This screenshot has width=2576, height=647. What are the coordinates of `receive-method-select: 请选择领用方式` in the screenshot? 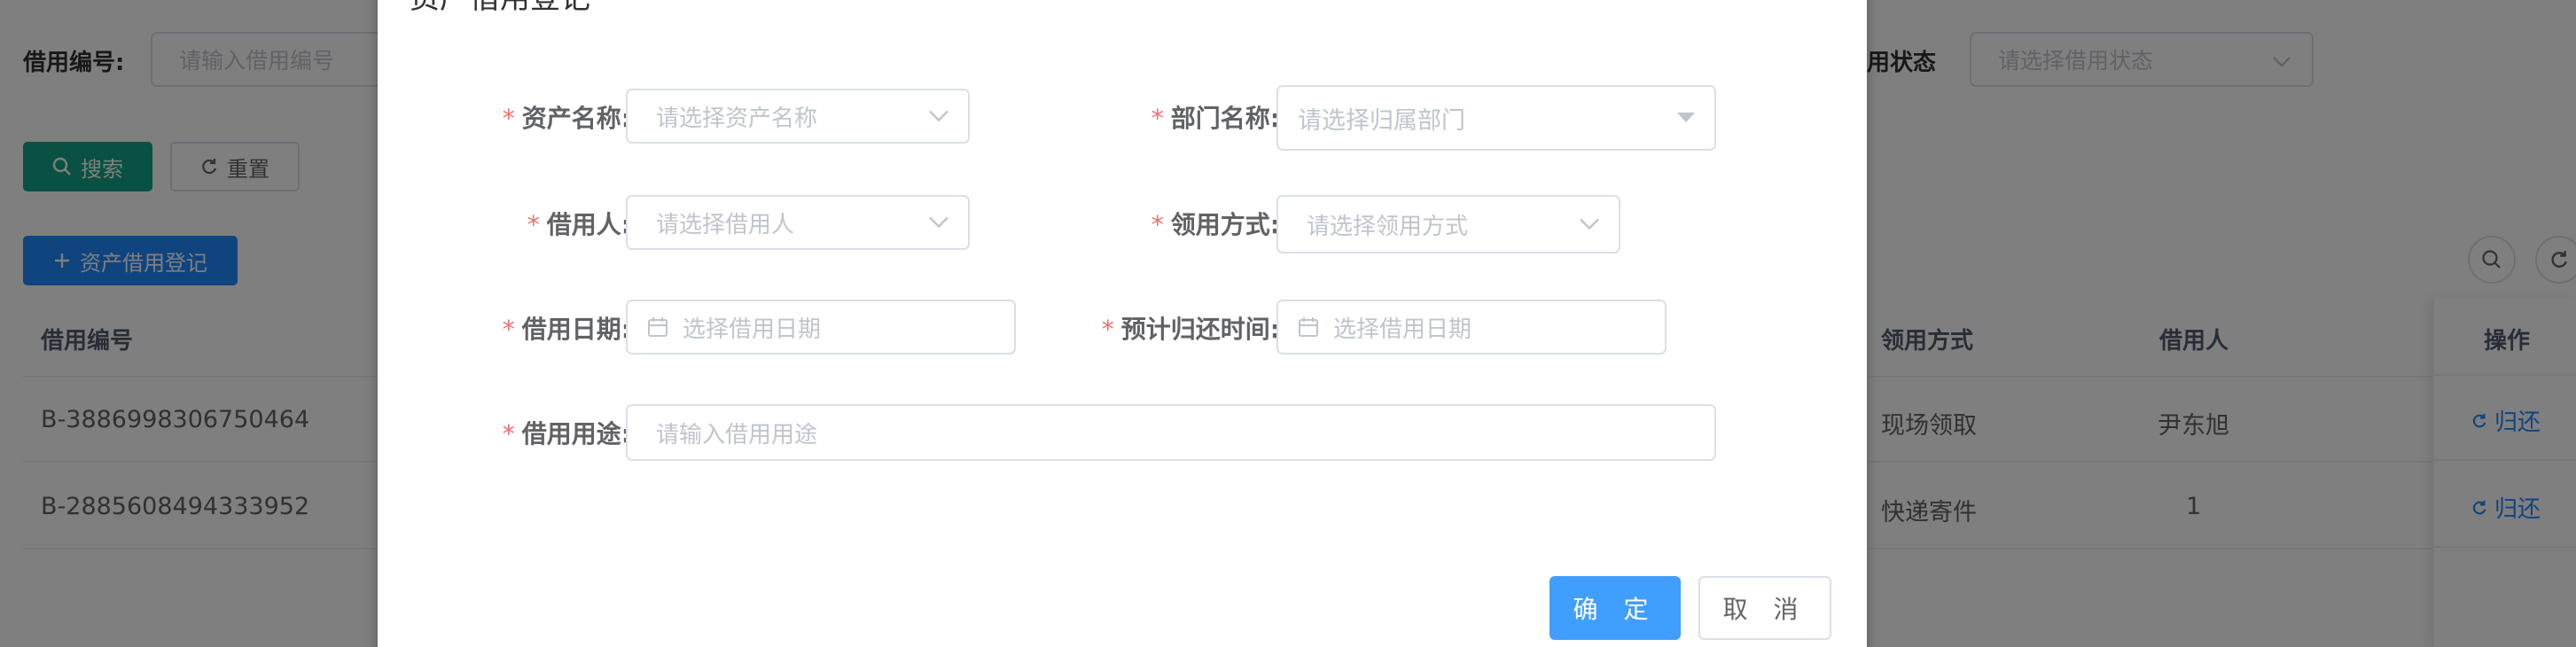 It's located at (1448, 224).